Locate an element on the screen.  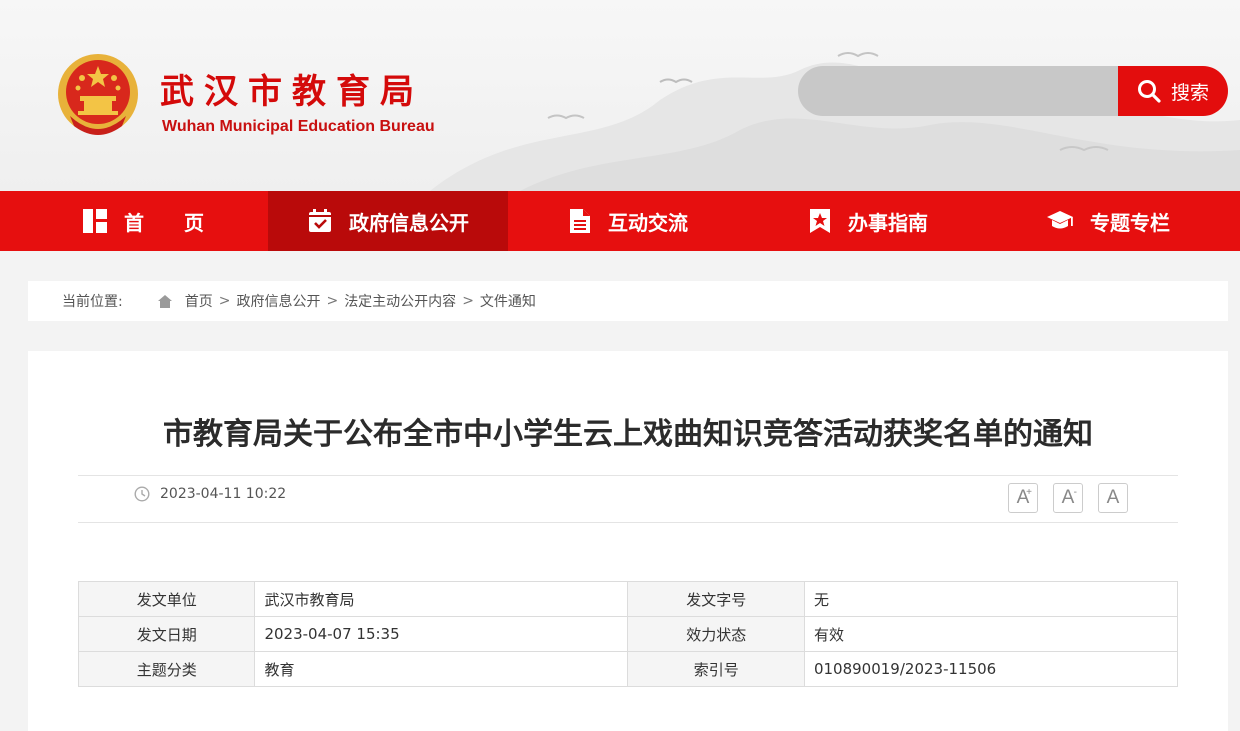
national-emblem-icon is located at coordinates (98, 94).